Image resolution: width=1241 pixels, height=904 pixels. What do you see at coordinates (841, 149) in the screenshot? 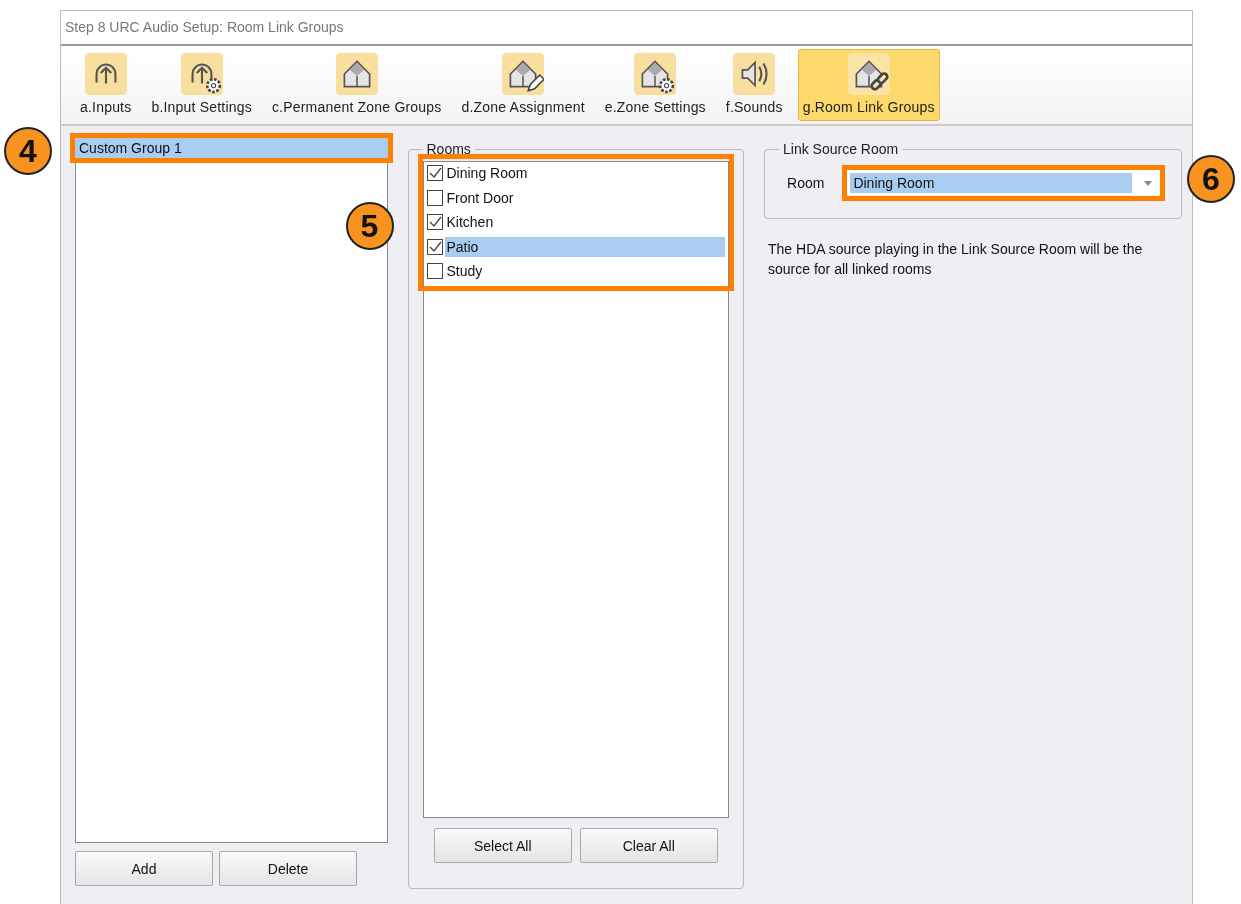
I see `group-title: Link Source Room` at bounding box center [841, 149].